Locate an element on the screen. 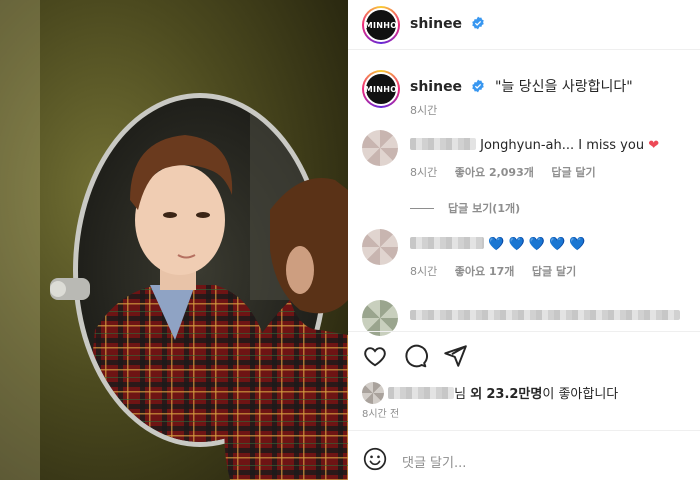  post-time: 8시간 전 is located at coordinates (381, 414).